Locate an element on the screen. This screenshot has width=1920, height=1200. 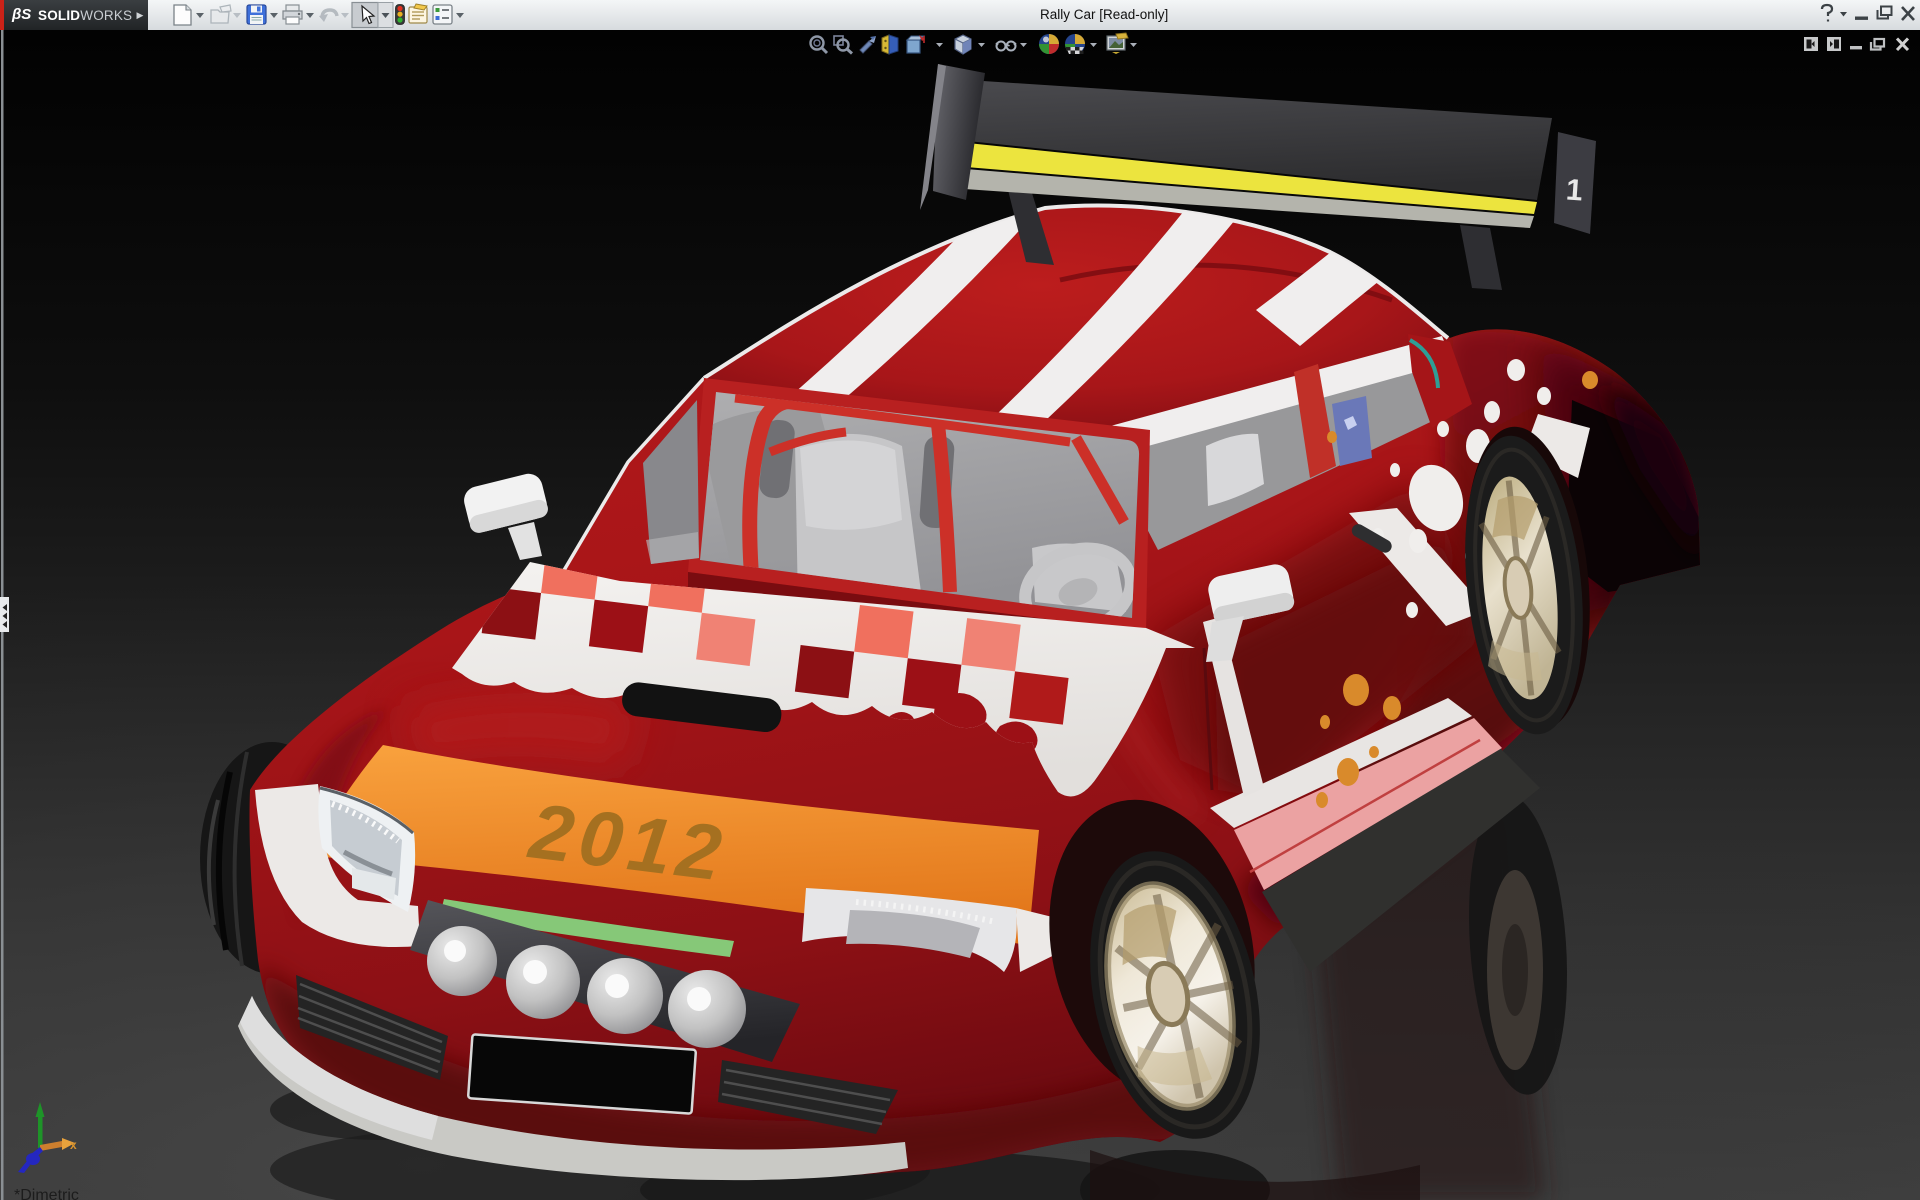
svg-text: *Dimetric is located at coordinates (46, 1193).